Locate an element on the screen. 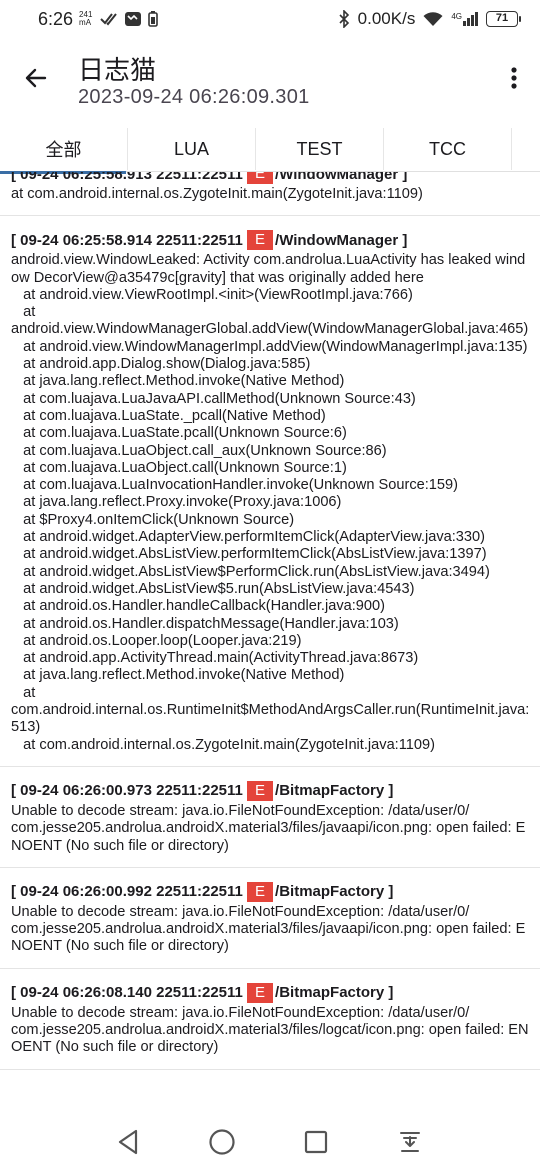 This screenshot has height=1170, width=540. tab-label: LUA is located at coordinates (191, 148).